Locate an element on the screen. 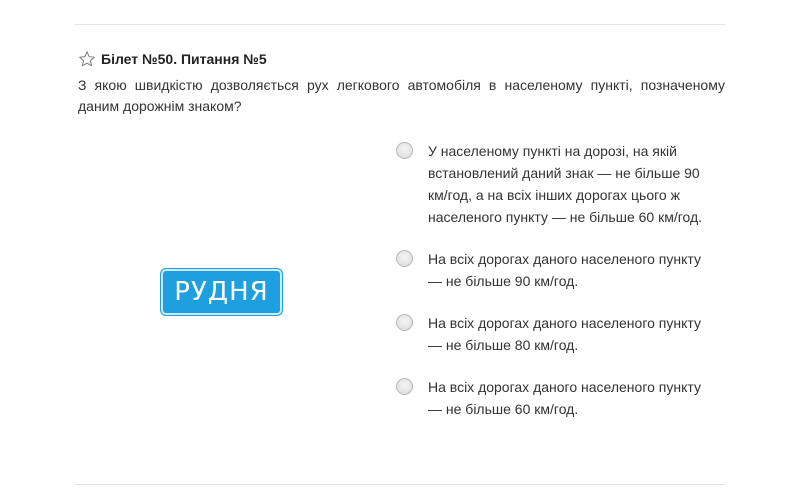 This screenshot has height=495, width=800. road-sign-plate: РУДНЯ is located at coordinates (221, 292).